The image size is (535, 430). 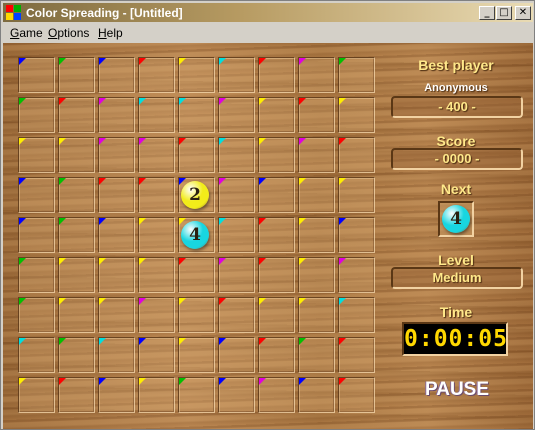 What do you see at coordinates (457, 392) in the screenshot?
I see `pause-button: PAUSE` at bounding box center [457, 392].